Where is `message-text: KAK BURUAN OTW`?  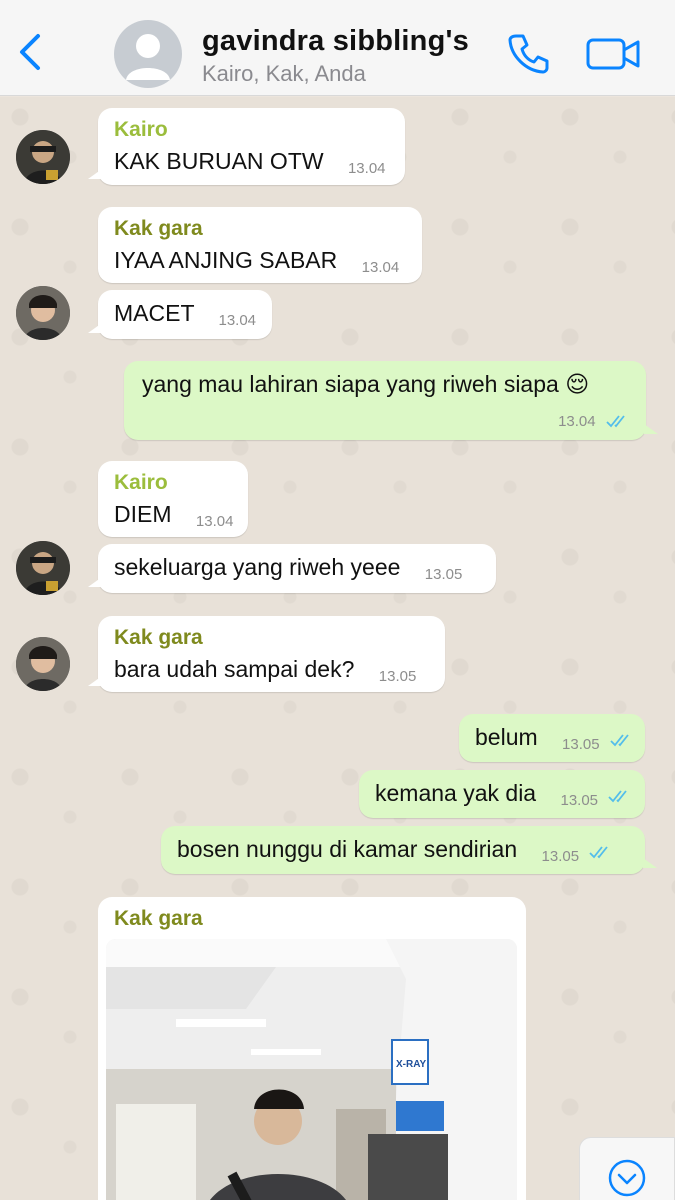 message-text: KAK BURUAN OTW is located at coordinates (219, 161).